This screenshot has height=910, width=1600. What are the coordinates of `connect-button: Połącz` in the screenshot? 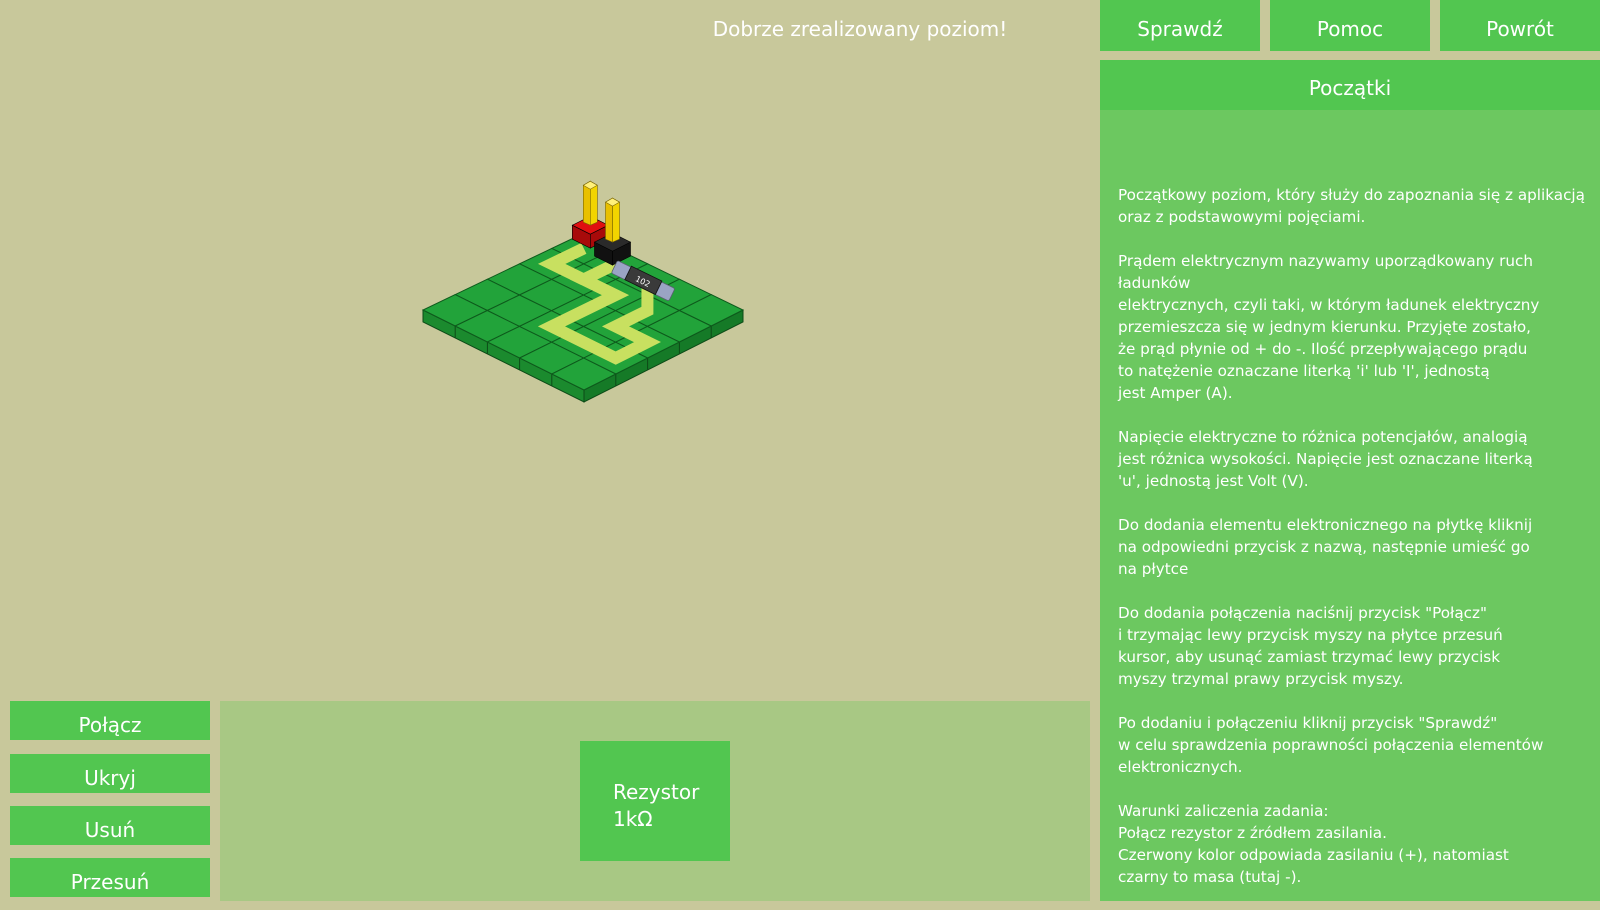 It's located at (110, 720).